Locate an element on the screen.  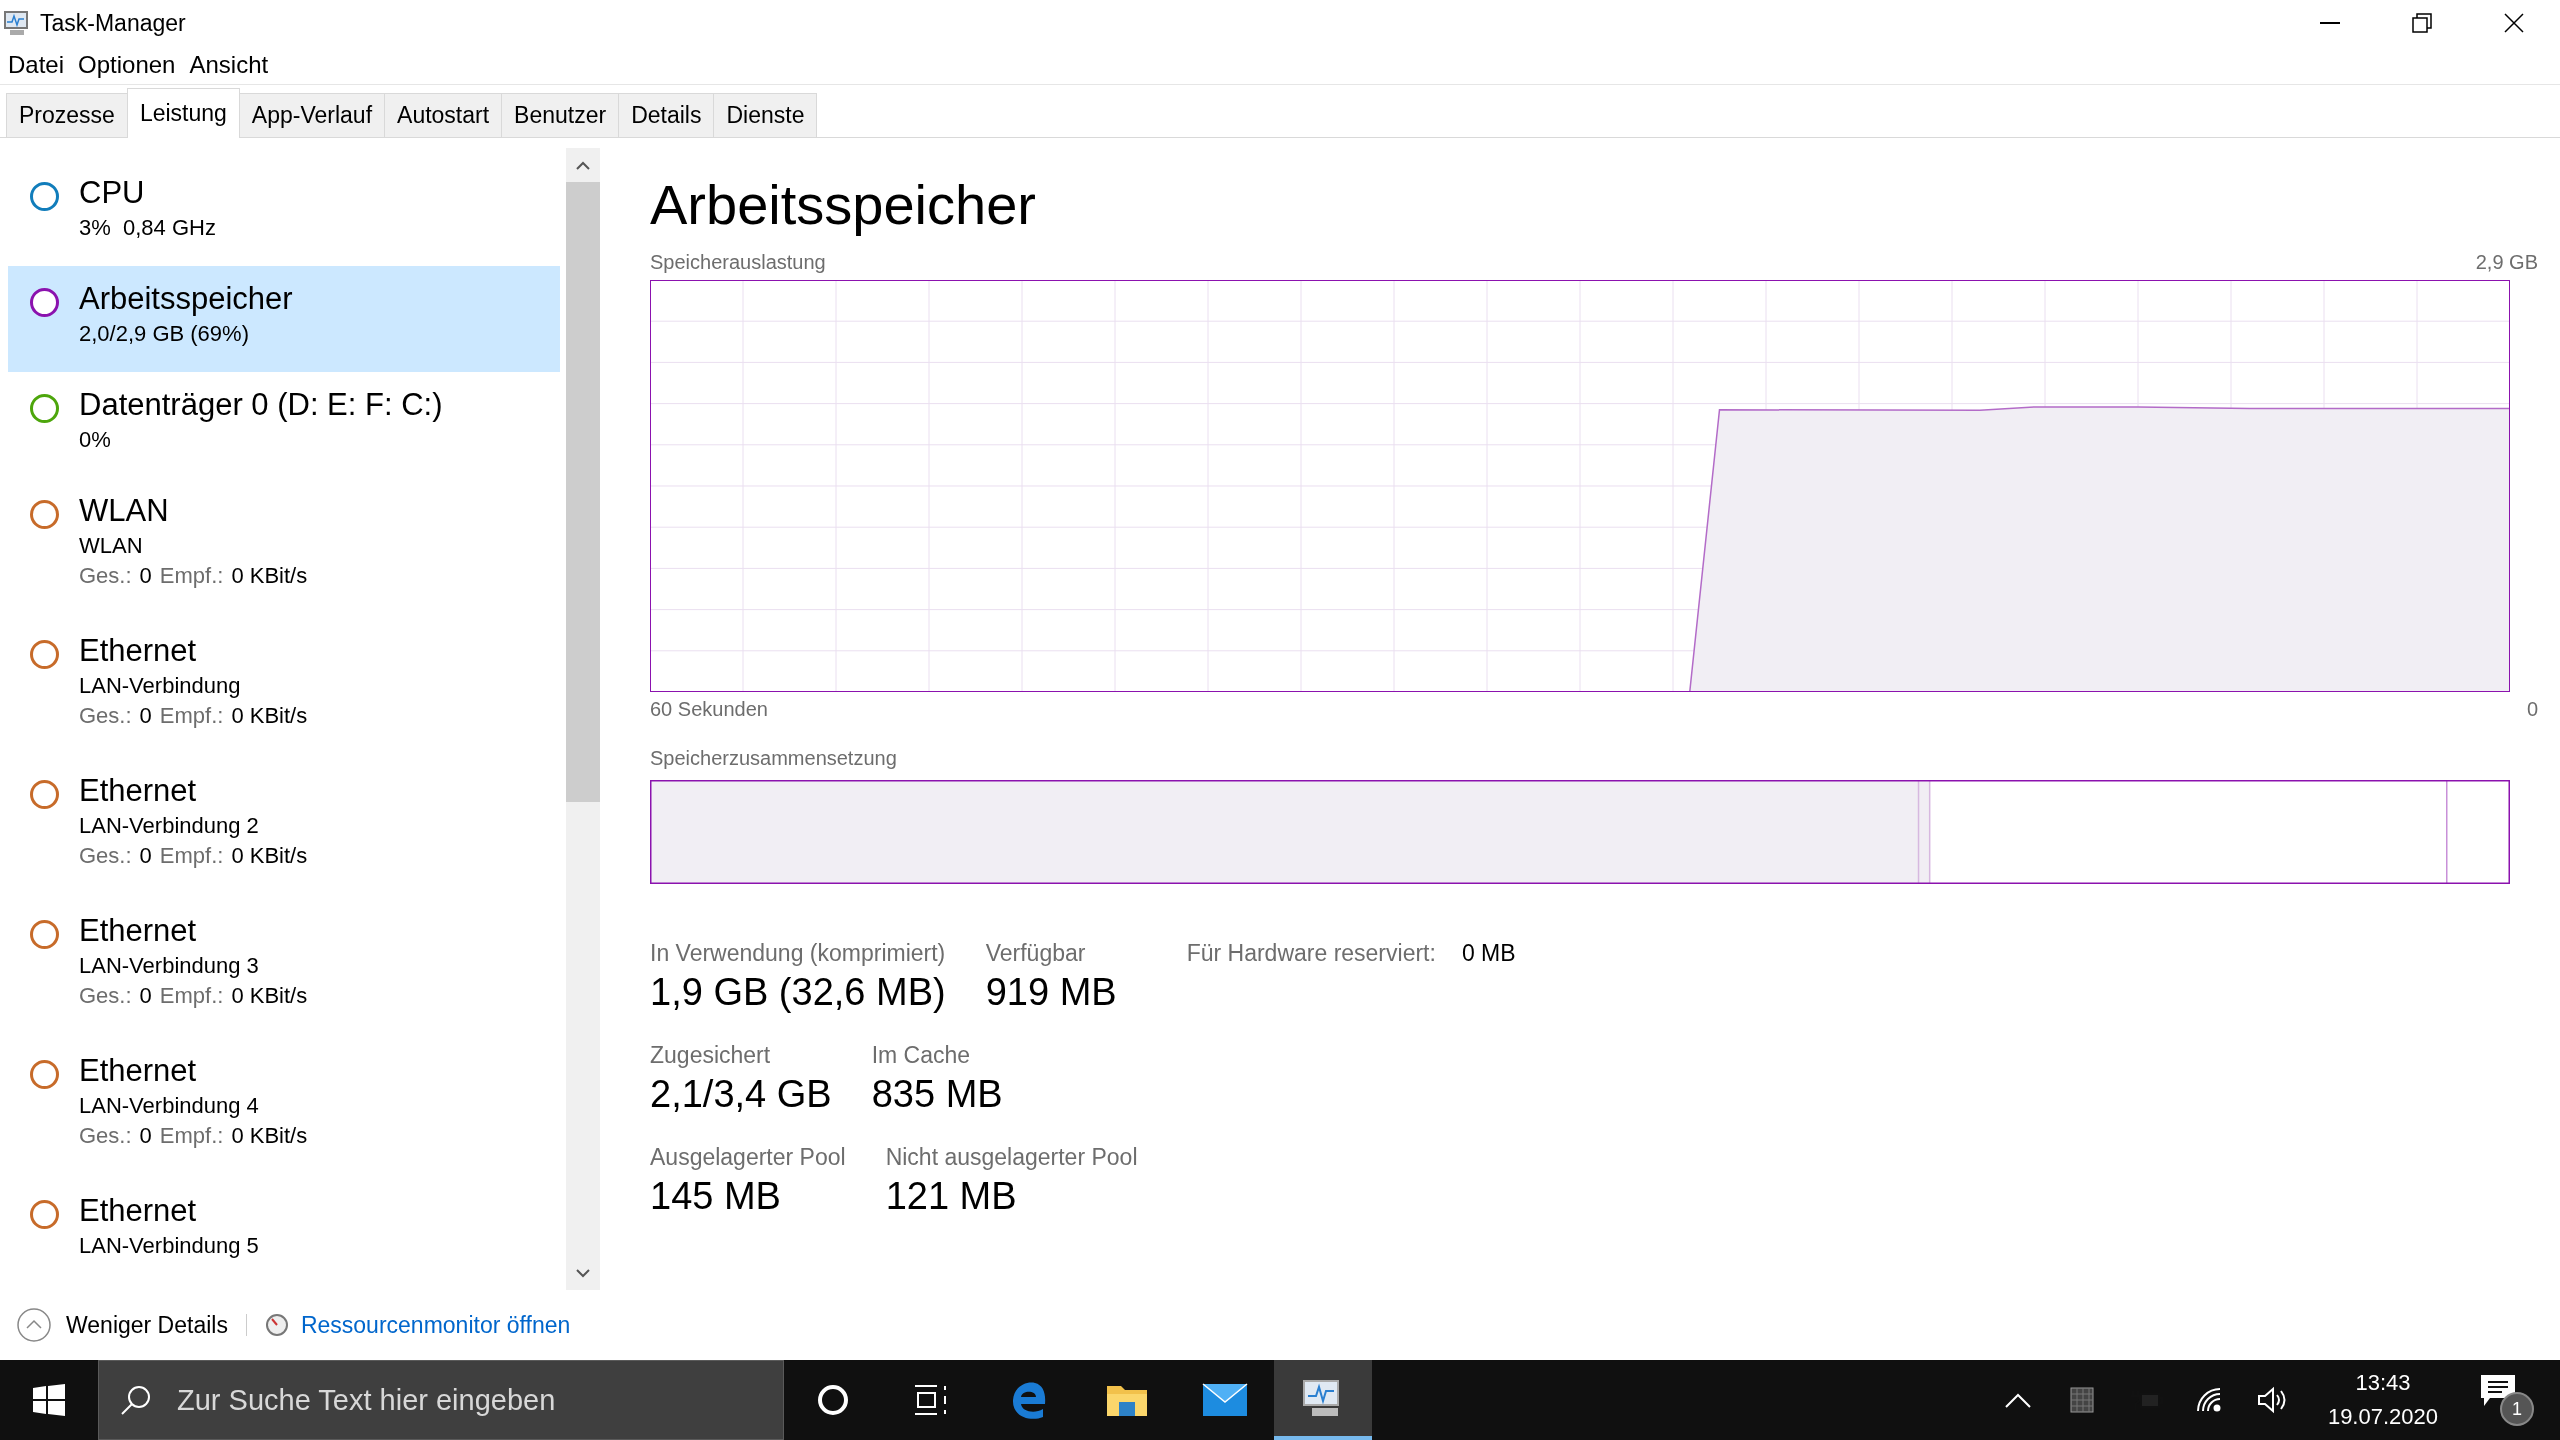
time-end-label: 0 is located at coordinates (2532, 709).